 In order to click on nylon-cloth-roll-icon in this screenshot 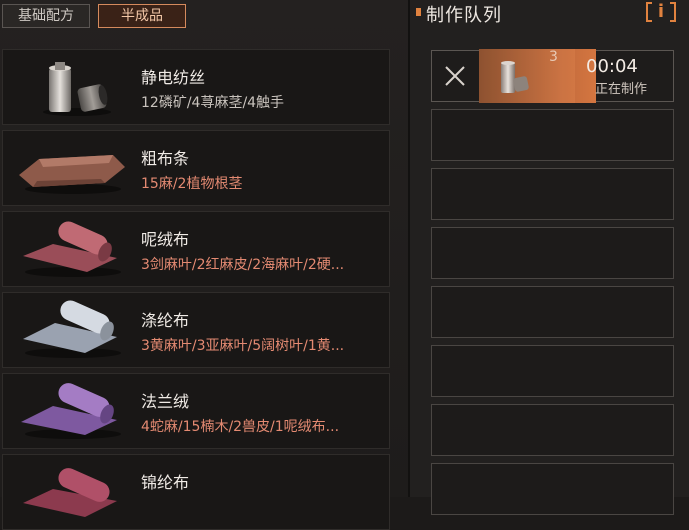, I will do `click(70, 492)`.